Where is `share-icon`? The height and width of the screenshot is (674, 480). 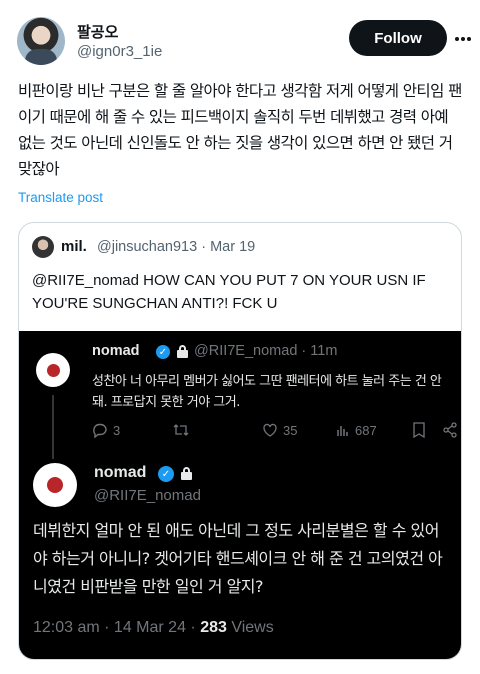 share-icon is located at coordinates (450, 430).